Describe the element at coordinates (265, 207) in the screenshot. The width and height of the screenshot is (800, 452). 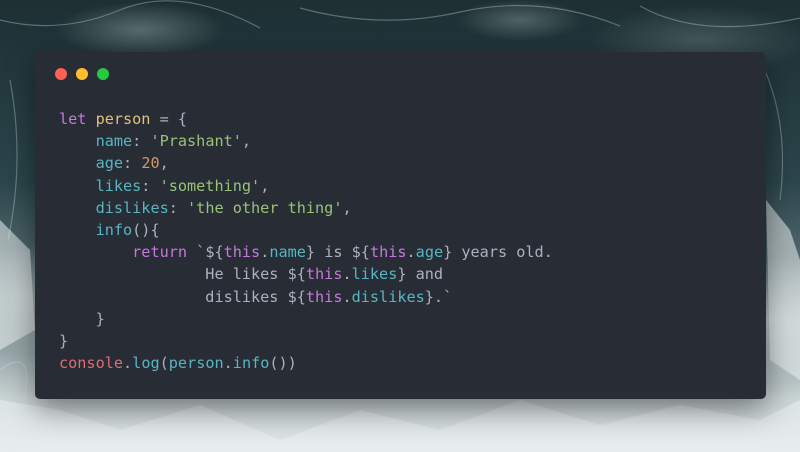
I see `code-token-string: 'the other thing'` at that location.